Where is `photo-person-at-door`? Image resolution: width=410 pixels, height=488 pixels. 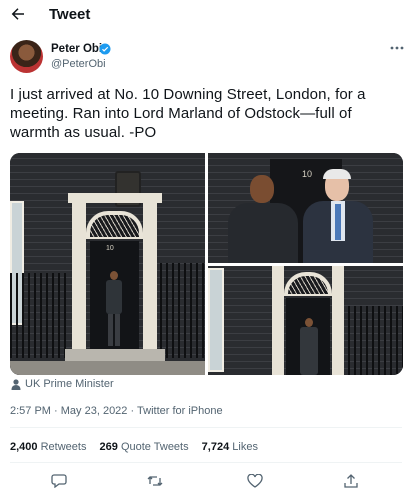 photo-person-at-door is located at coordinates (305, 320).